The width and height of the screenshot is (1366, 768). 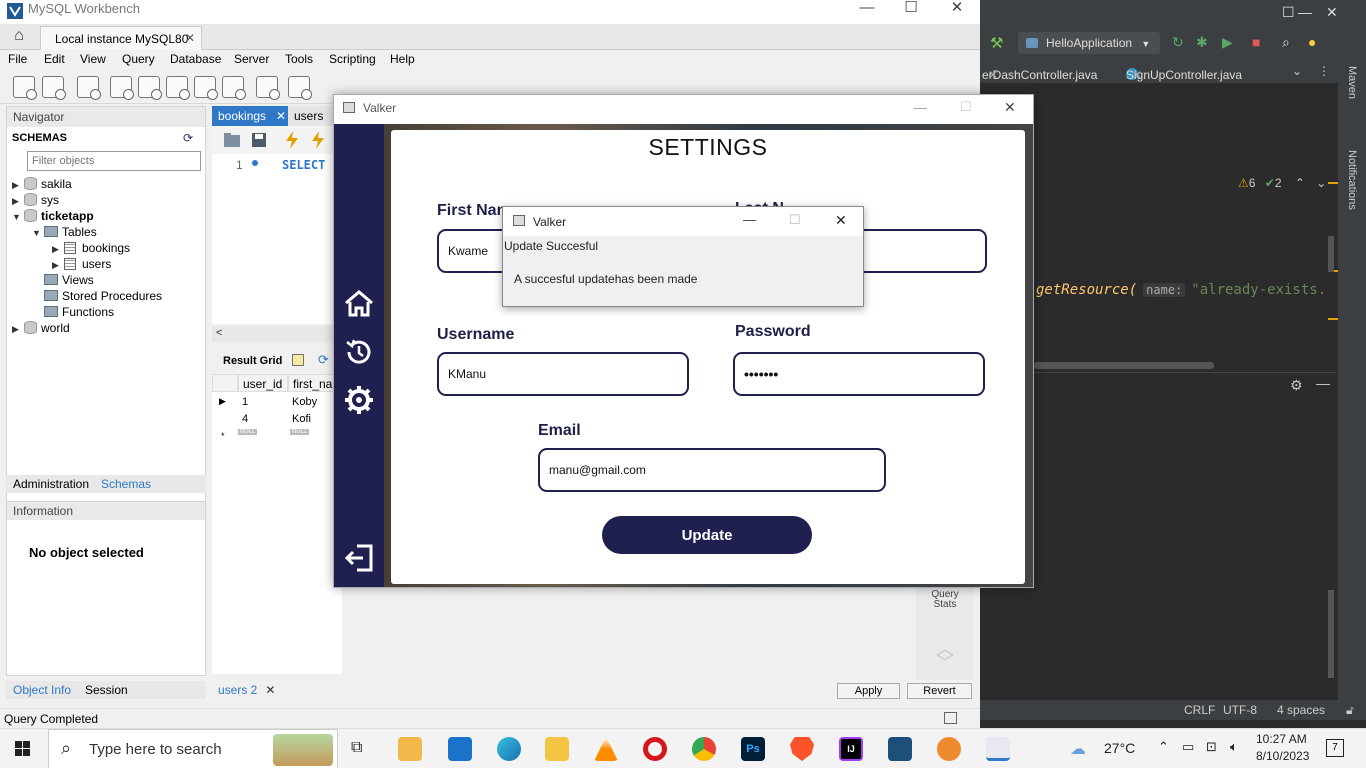 I want to click on clock-date: 8/10/2023, so click(x=1282, y=756).